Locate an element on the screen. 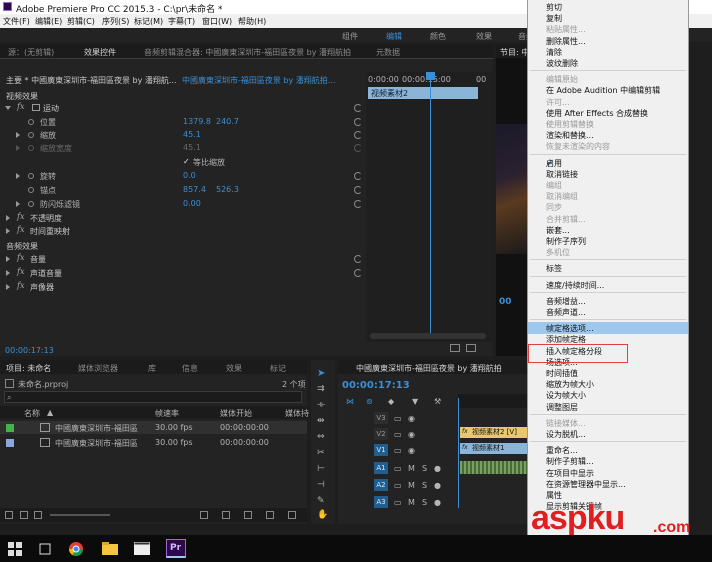 This screenshot has height=562, width=712. workspace-editing: 编辑 is located at coordinates (394, 36).